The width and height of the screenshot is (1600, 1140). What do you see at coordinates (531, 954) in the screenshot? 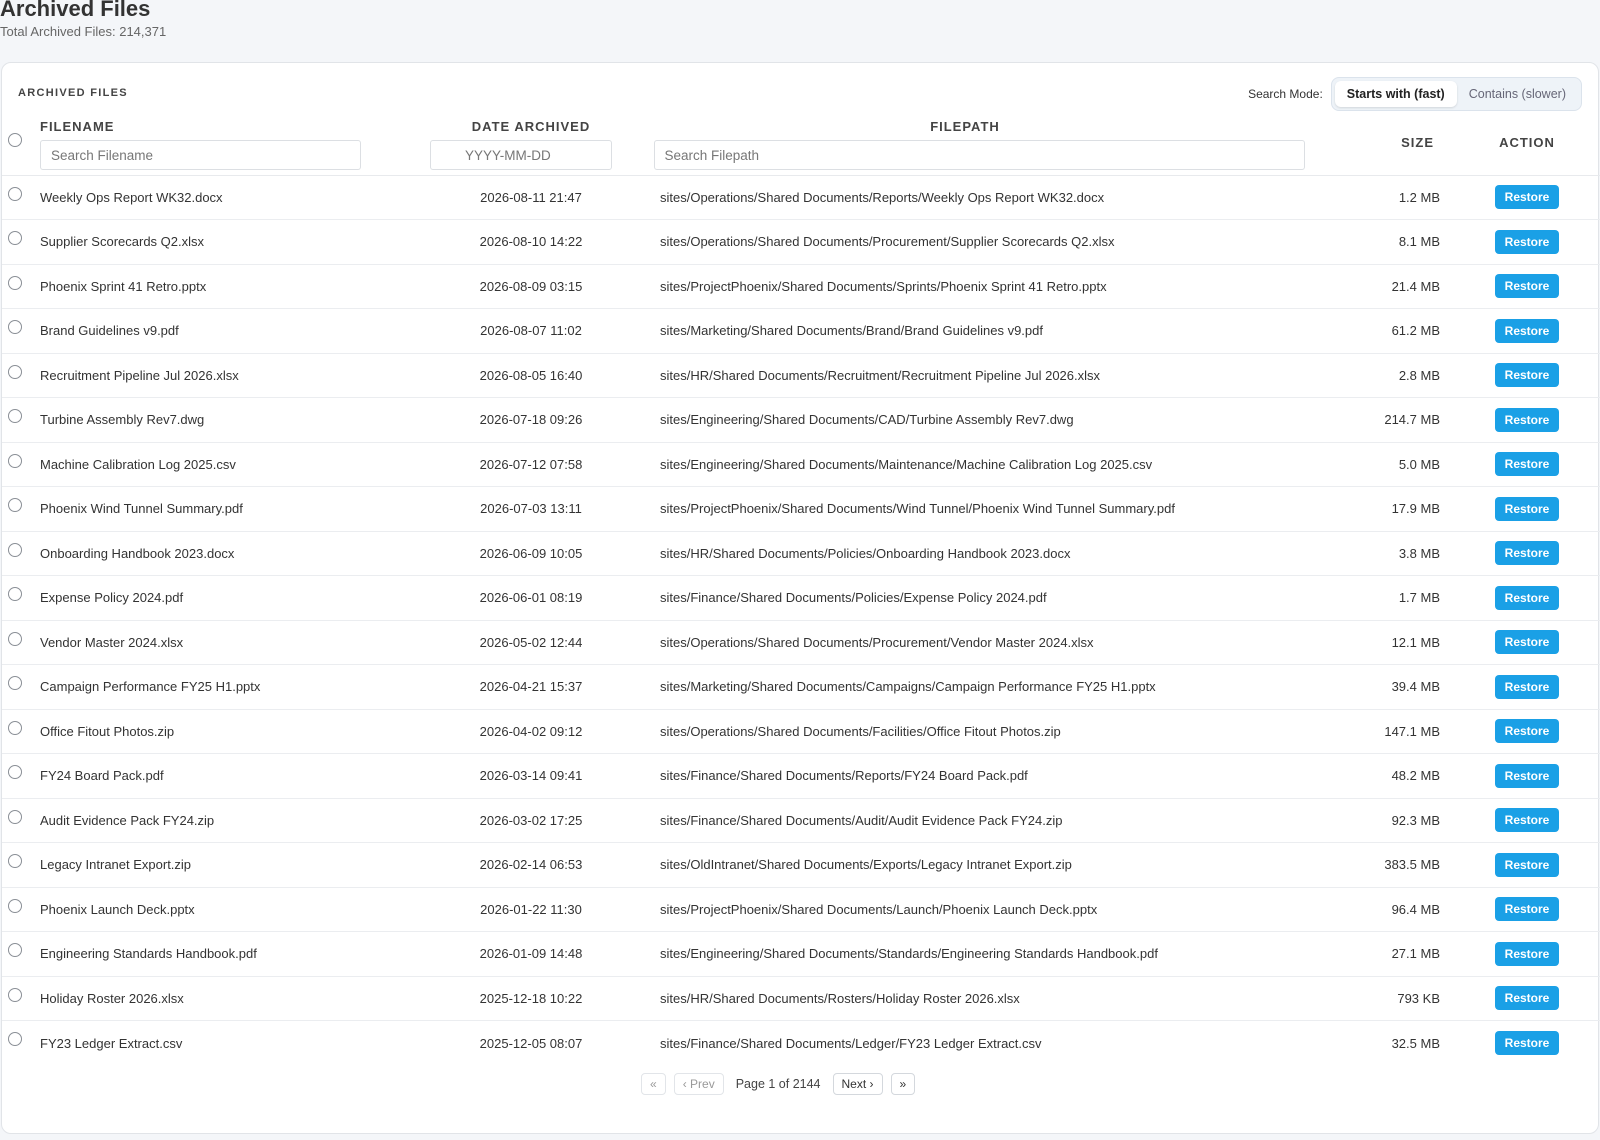
I see `date-cell: 2026-01-09 14:48` at bounding box center [531, 954].